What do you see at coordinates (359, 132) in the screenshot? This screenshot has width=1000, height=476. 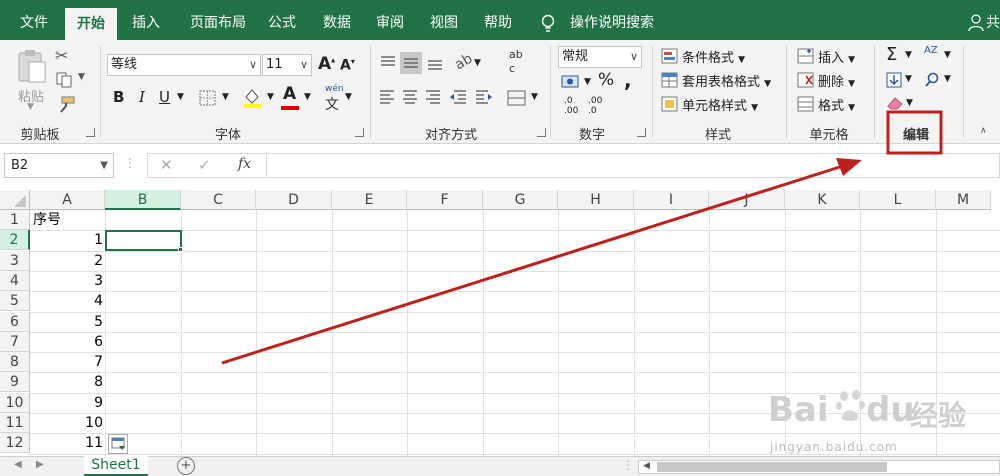 I see `font-launcher-icon` at bounding box center [359, 132].